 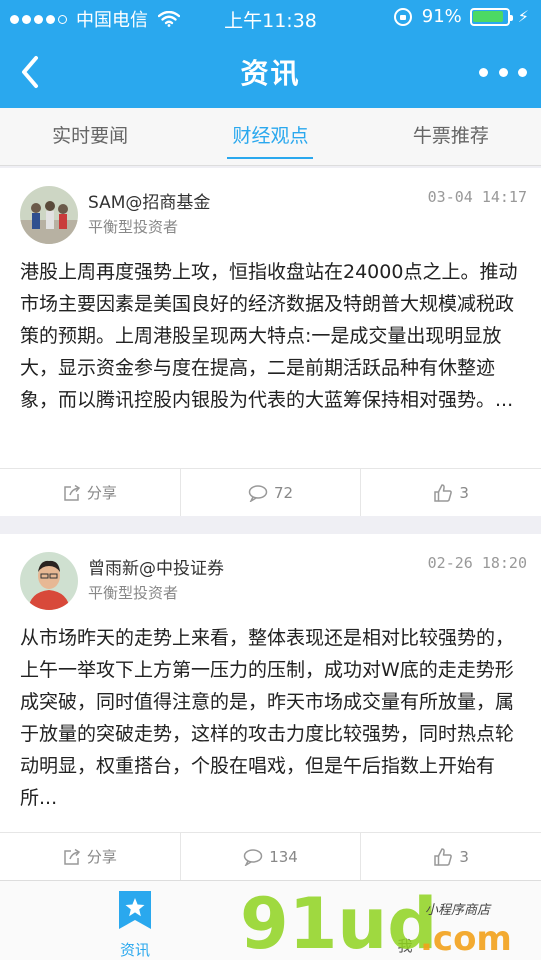 What do you see at coordinates (488, 16) in the screenshot?
I see `battery-level` at bounding box center [488, 16].